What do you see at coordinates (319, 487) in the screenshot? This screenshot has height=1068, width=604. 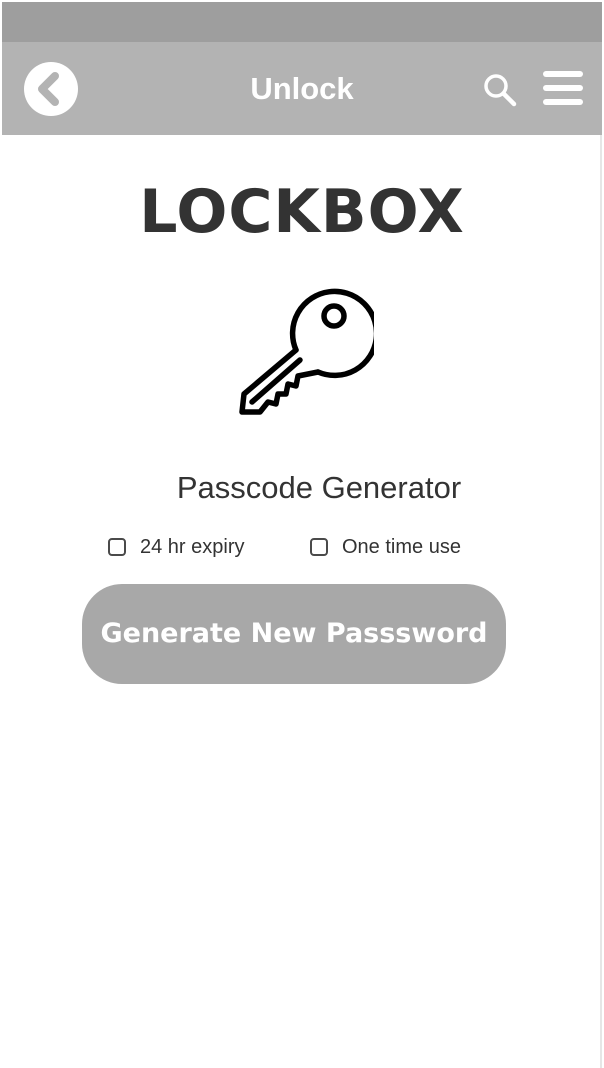 I see `passcode-generator-heading: Passcode Generator` at bounding box center [319, 487].